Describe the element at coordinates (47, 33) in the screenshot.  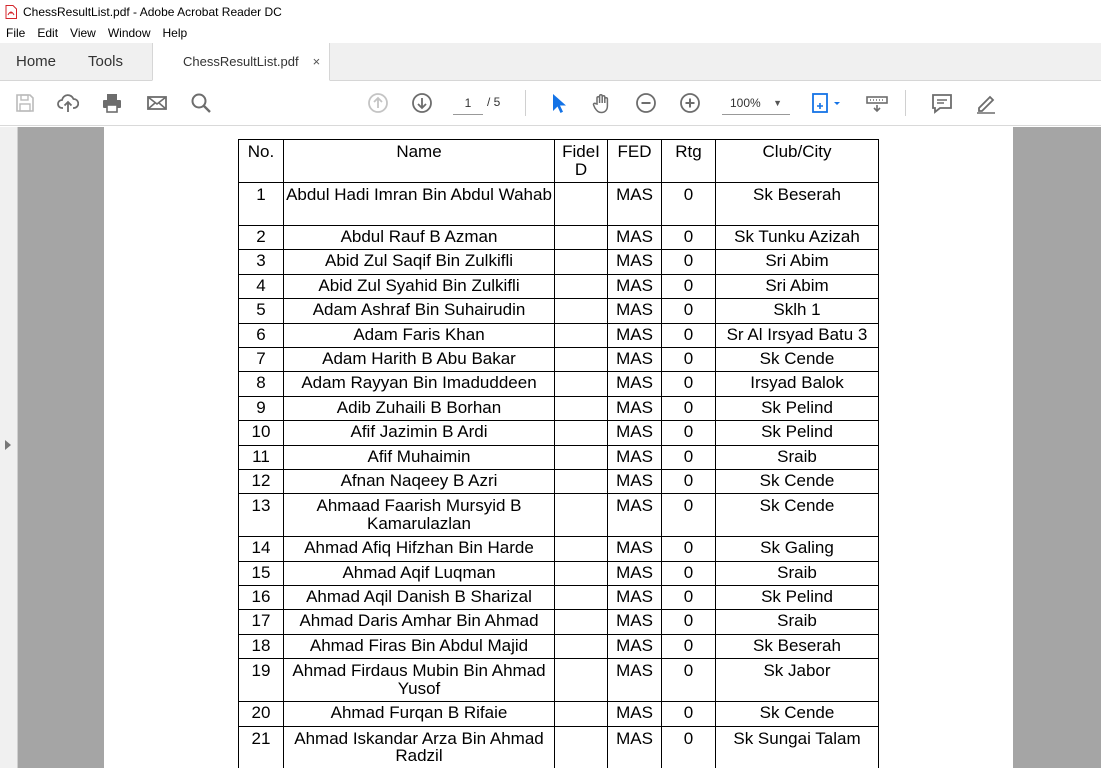
I see `menu-edit: Edit` at that location.